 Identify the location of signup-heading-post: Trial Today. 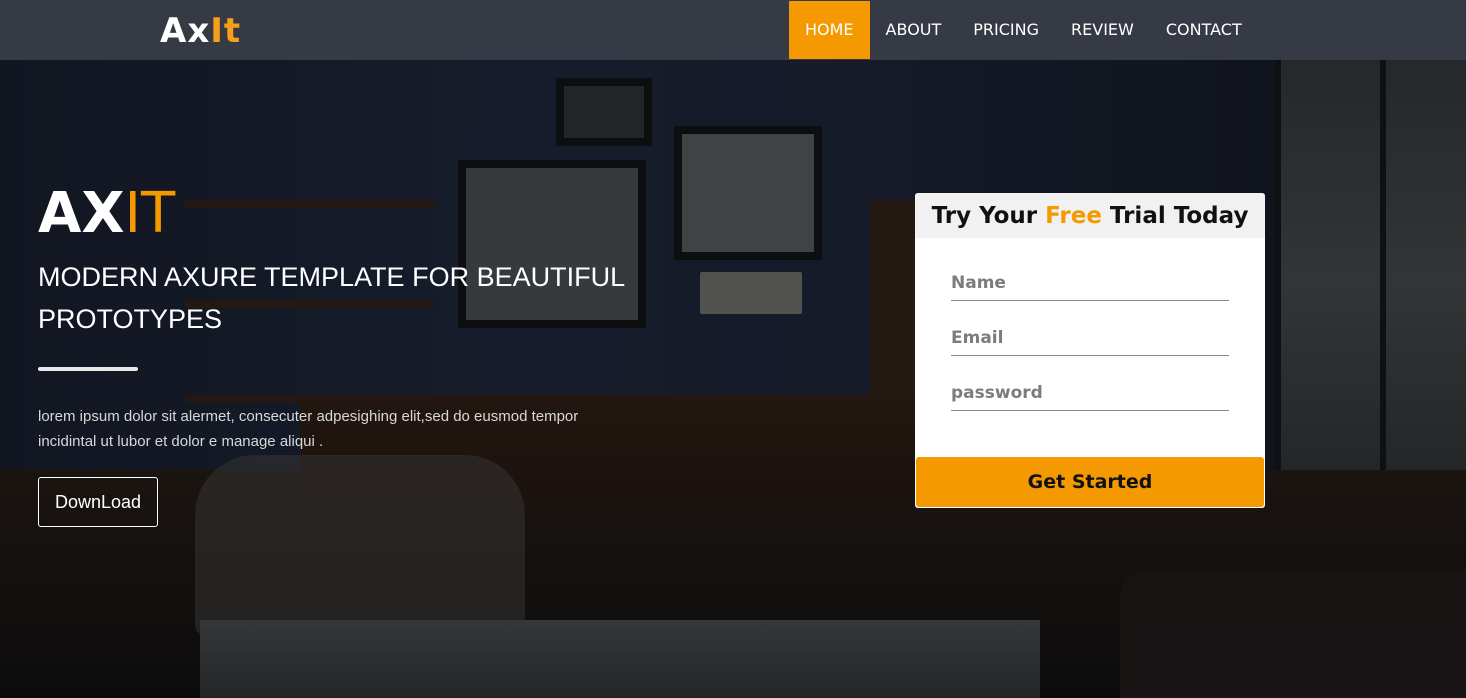
(1175, 216).